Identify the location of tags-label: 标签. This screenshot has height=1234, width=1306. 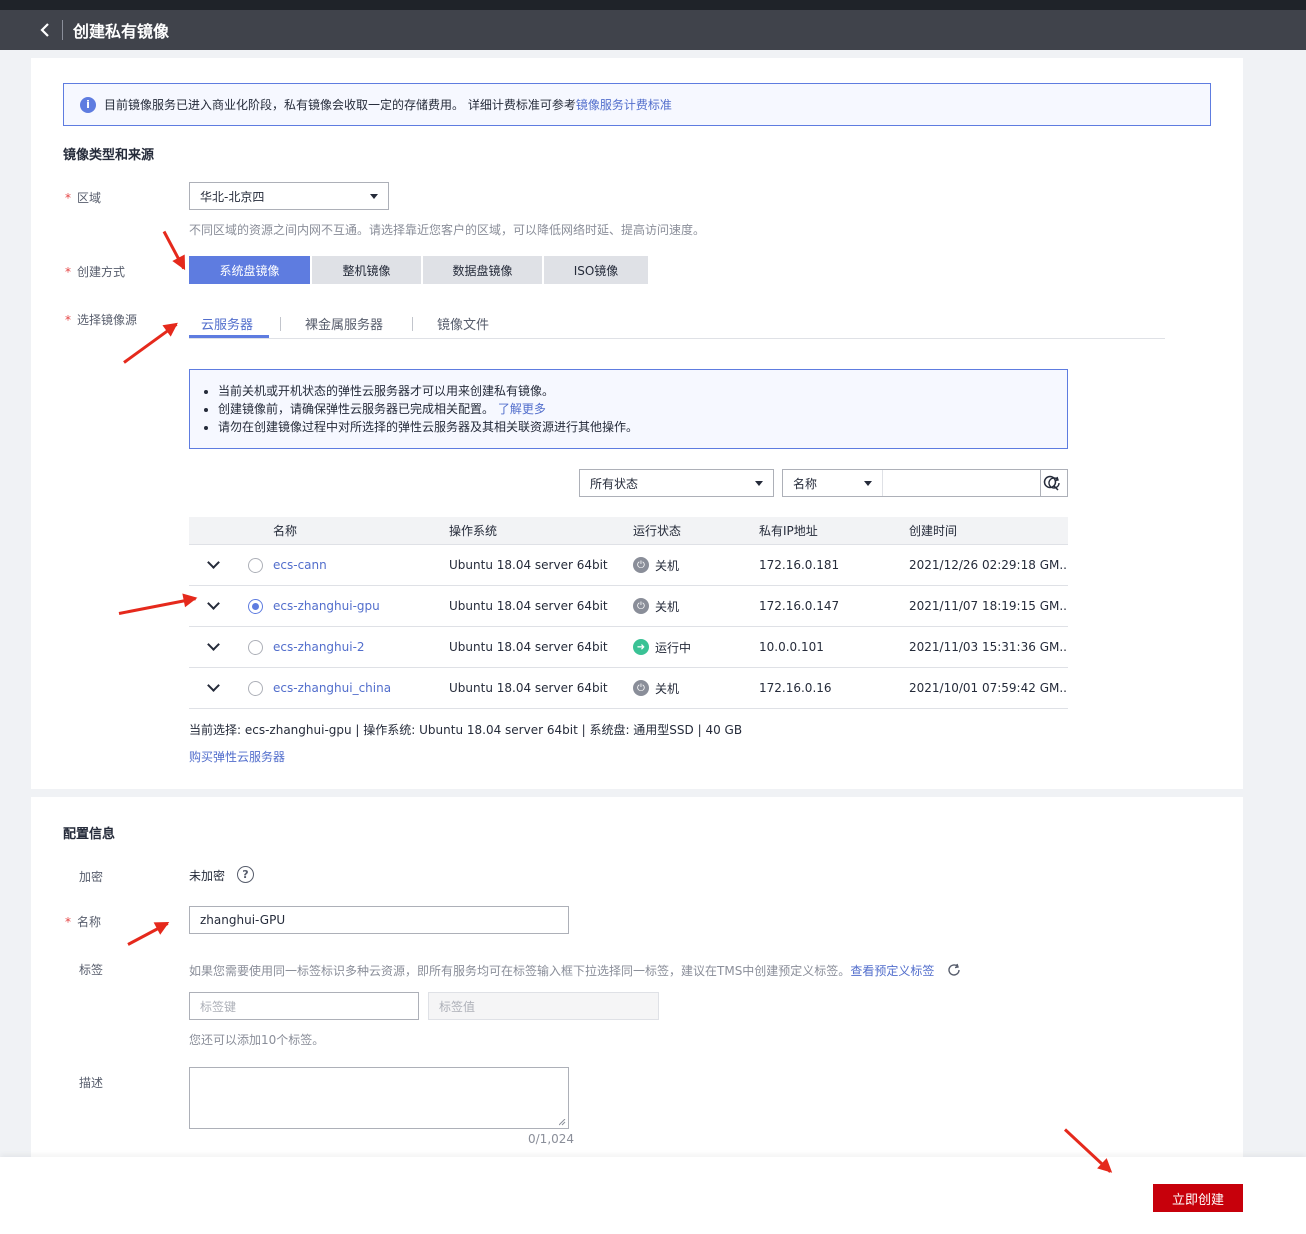
(91, 970).